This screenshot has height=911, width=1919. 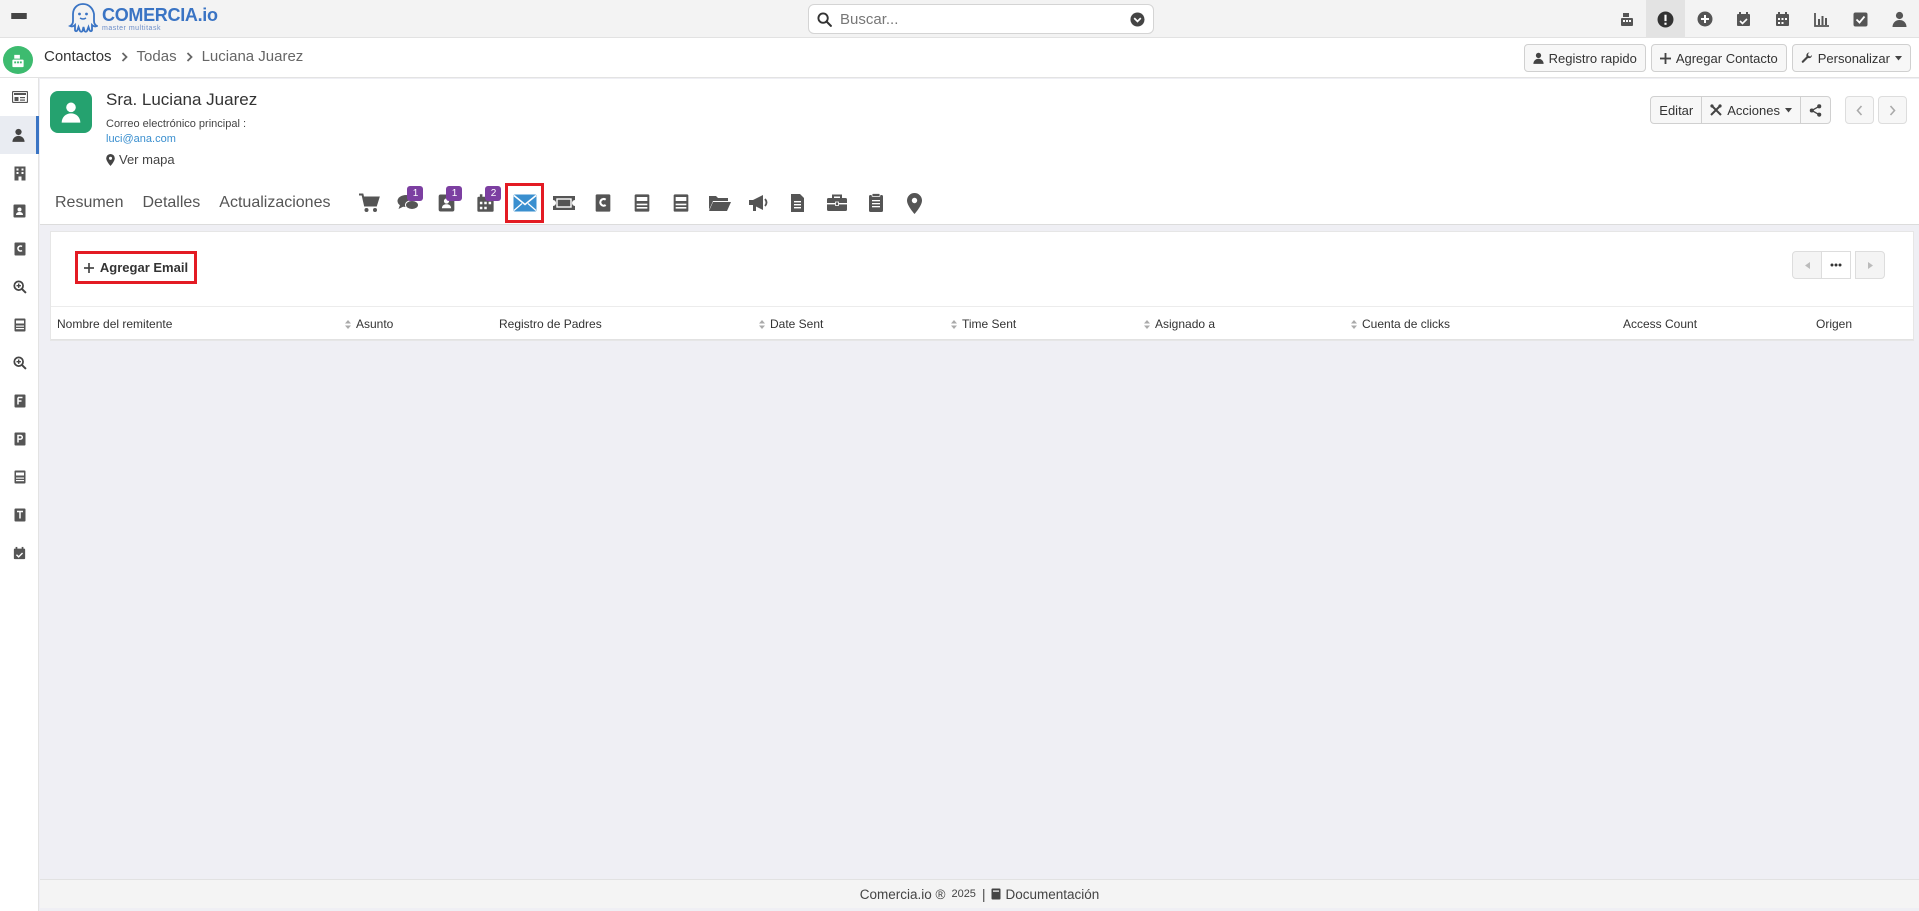 I want to click on toolbar-alerts-button, so click(x=1665, y=19).